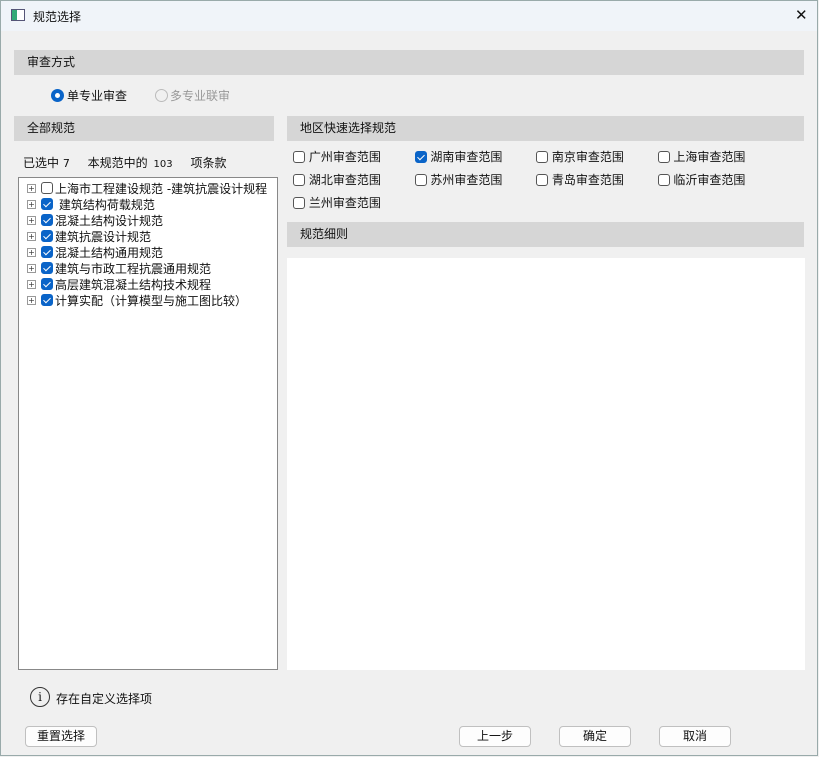 Image resolution: width=819 pixels, height=757 pixels. I want to click on cancel-button: 取消, so click(695, 736).